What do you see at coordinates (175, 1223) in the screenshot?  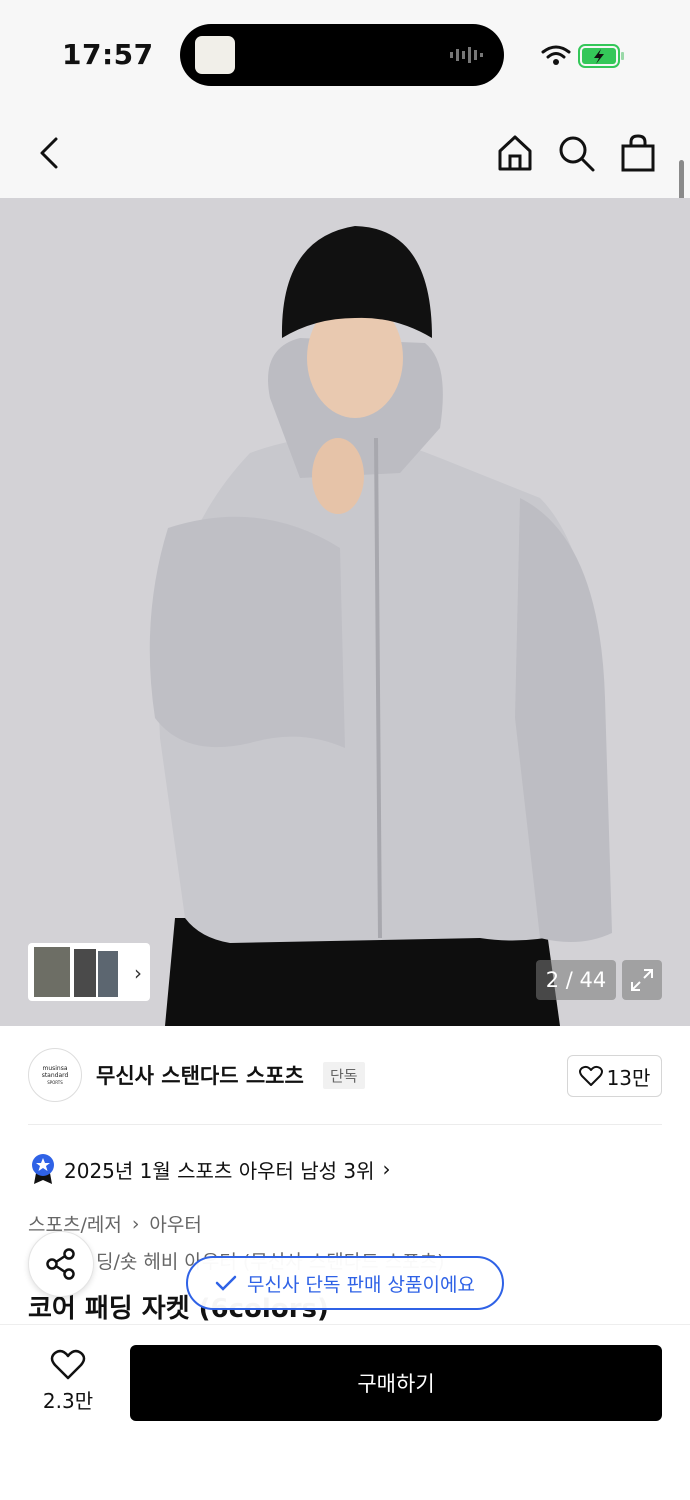 I see `breadcrumb-level2: 아우터` at bounding box center [175, 1223].